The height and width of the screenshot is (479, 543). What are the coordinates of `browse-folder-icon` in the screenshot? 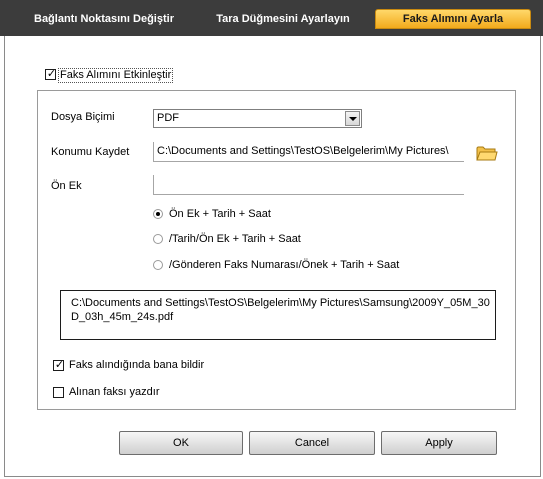 It's located at (487, 153).